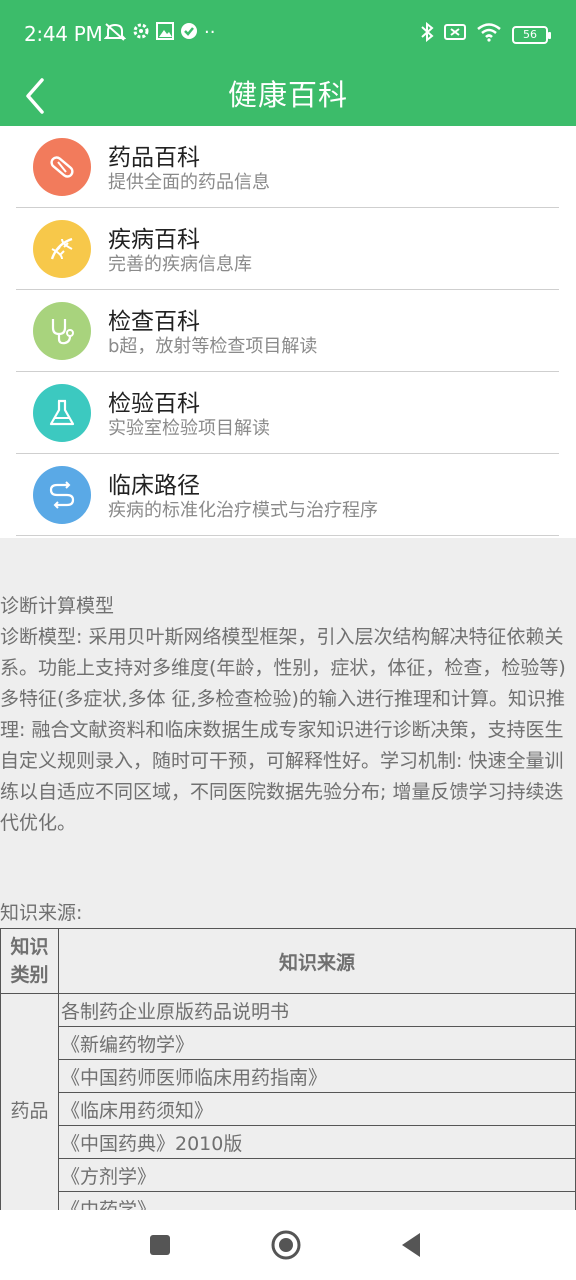 The width and height of the screenshot is (576, 1280). I want to click on table-row: 《临床用药须知》, so click(288, 1109).